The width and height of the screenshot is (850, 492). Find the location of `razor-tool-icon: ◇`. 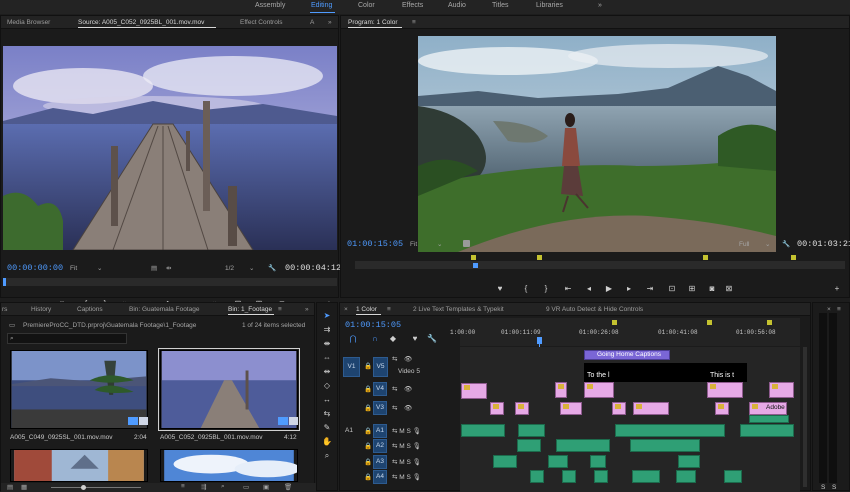

razor-tool-icon: ◇ is located at coordinates (327, 386).